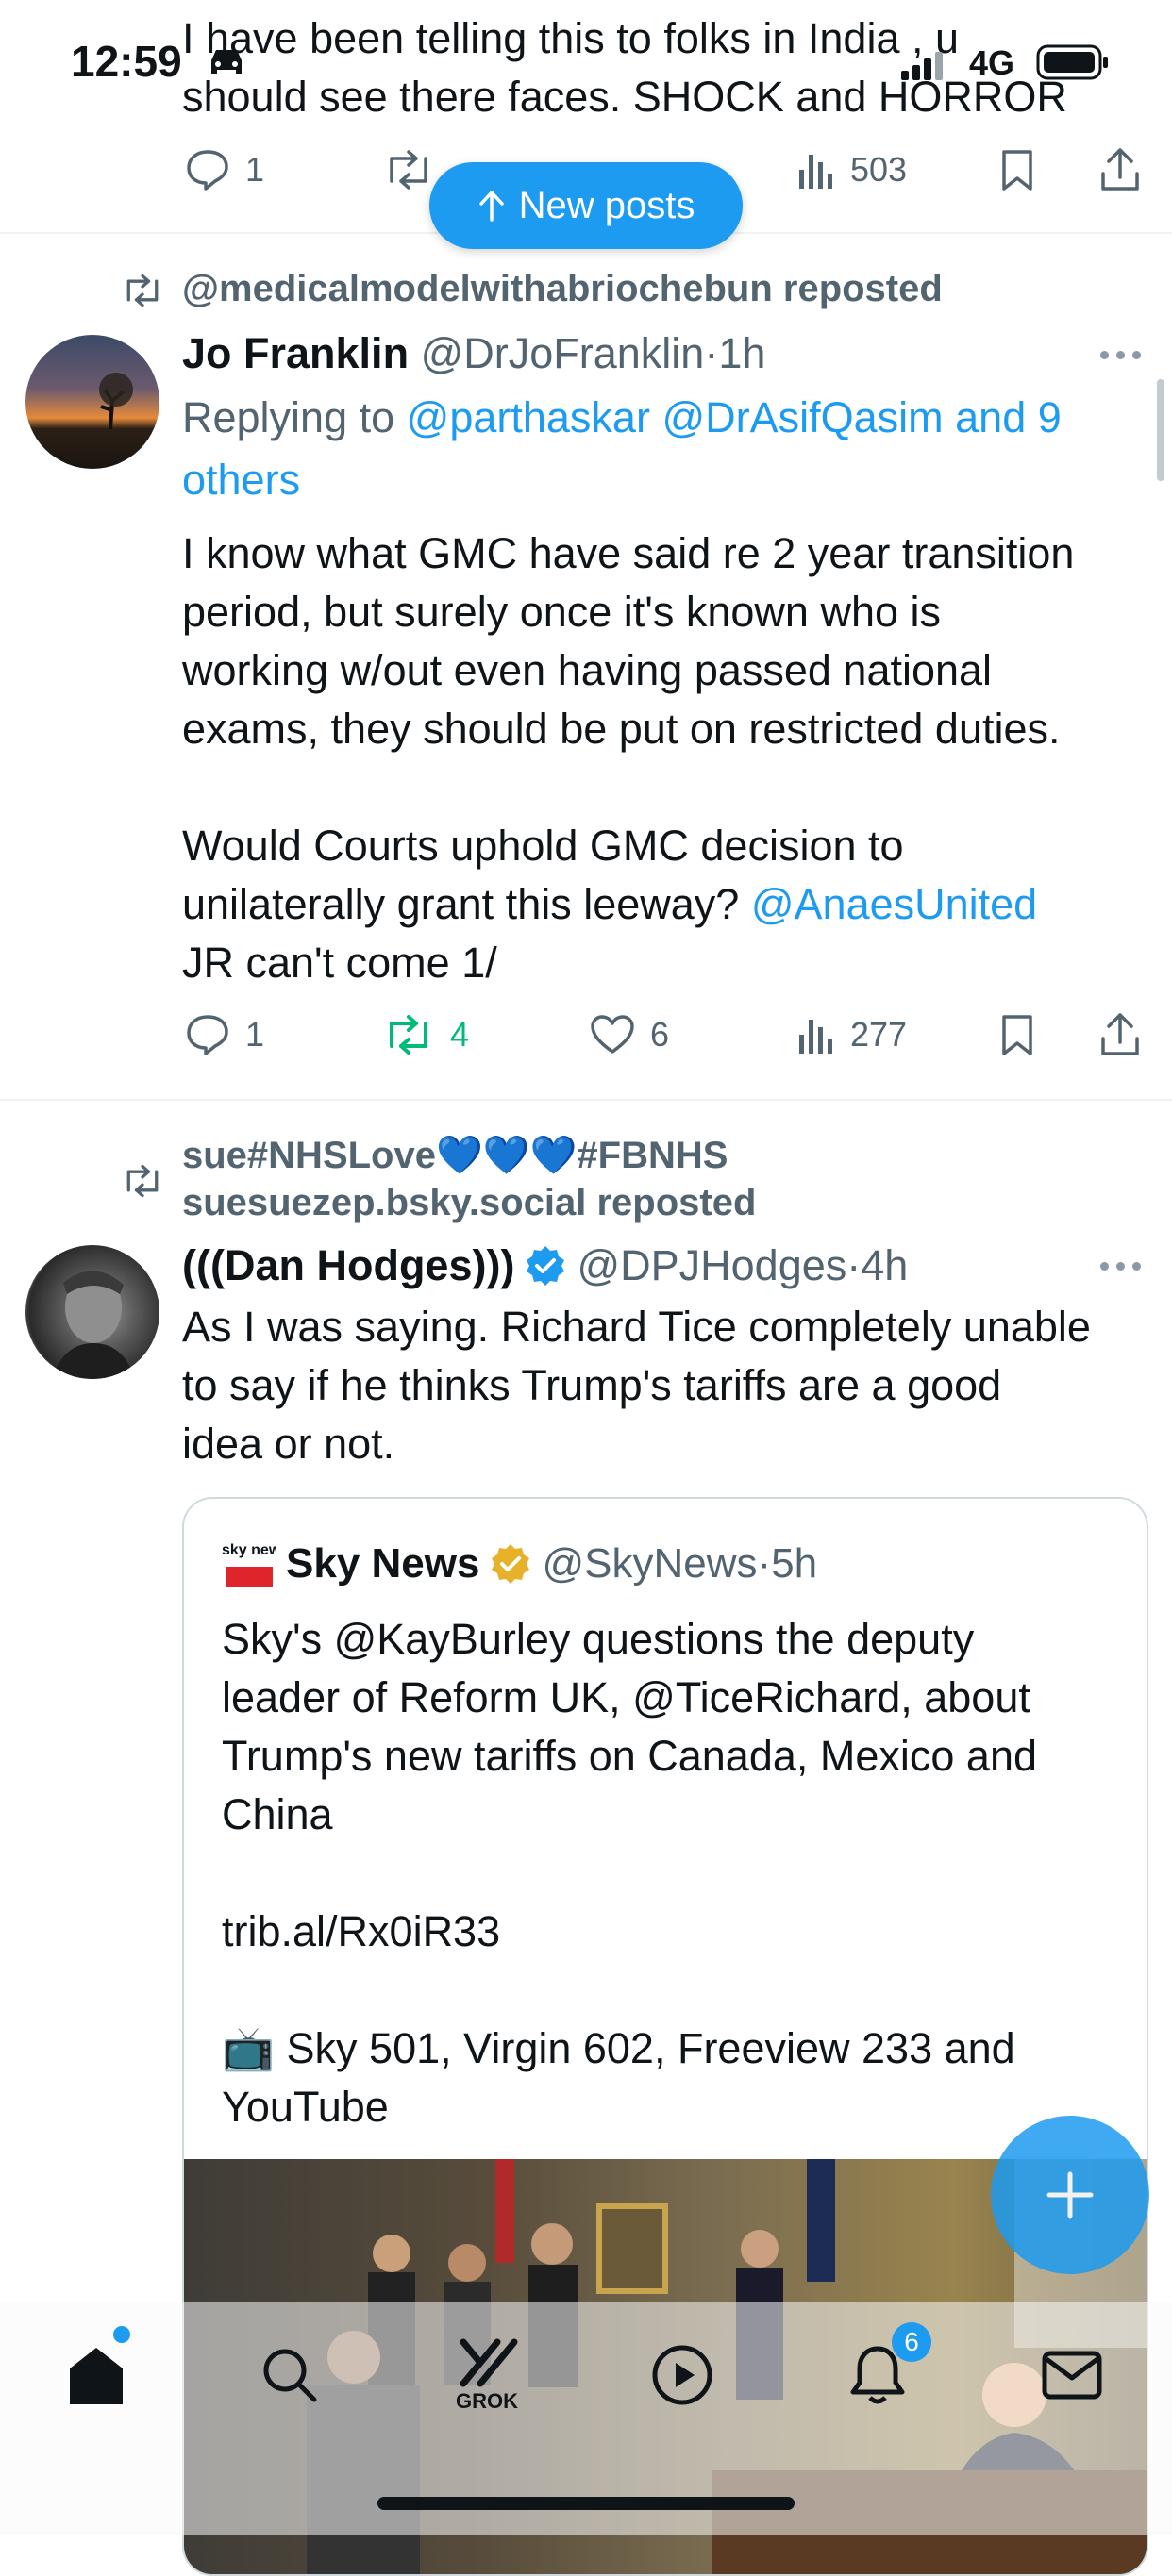 The height and width of the screenshot is (2576, 1172). I want to click on status-time: 12:59, so click(126, 62).